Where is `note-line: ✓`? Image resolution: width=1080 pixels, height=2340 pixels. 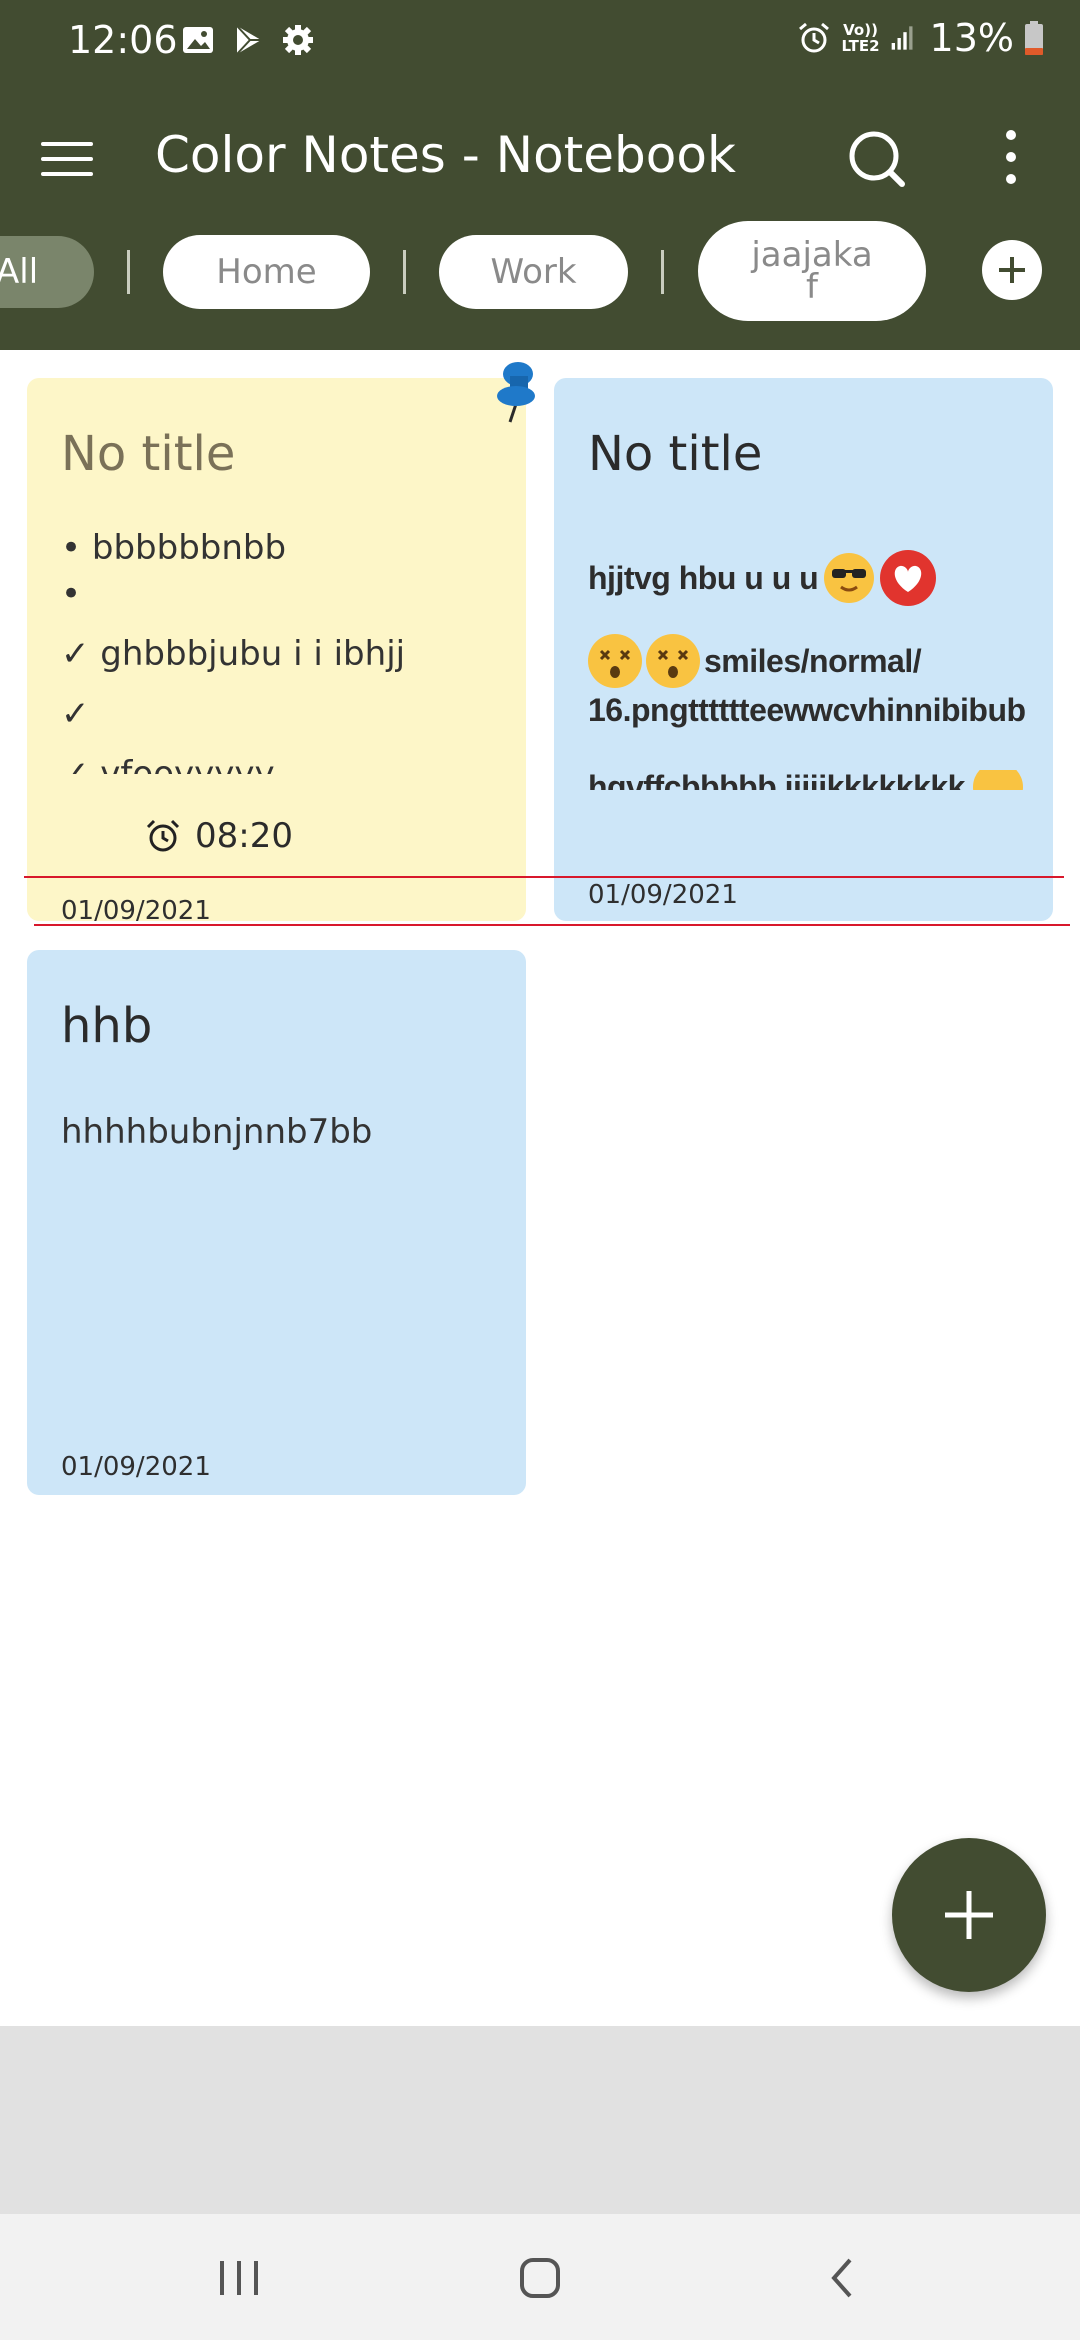
note-line: ✓ is located at coordinates (75, 714).